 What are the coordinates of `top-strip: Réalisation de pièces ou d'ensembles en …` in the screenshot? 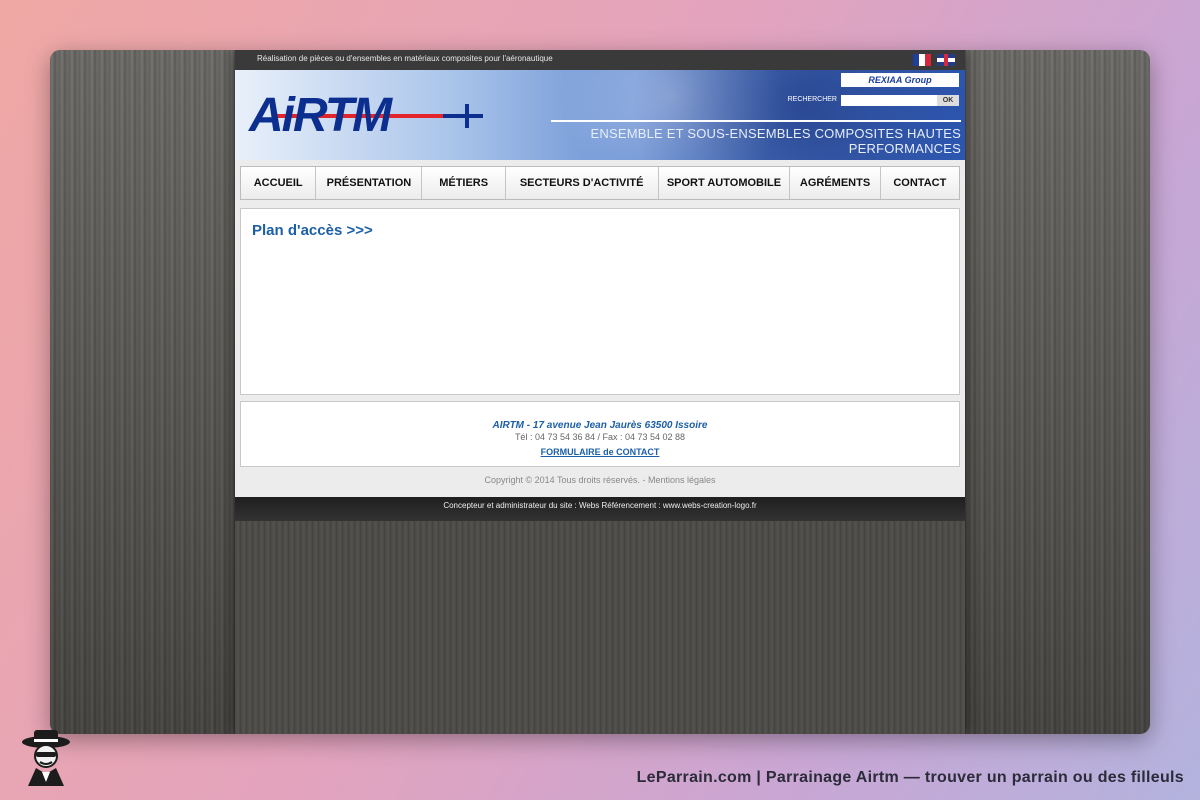 It's located at (600, 60).